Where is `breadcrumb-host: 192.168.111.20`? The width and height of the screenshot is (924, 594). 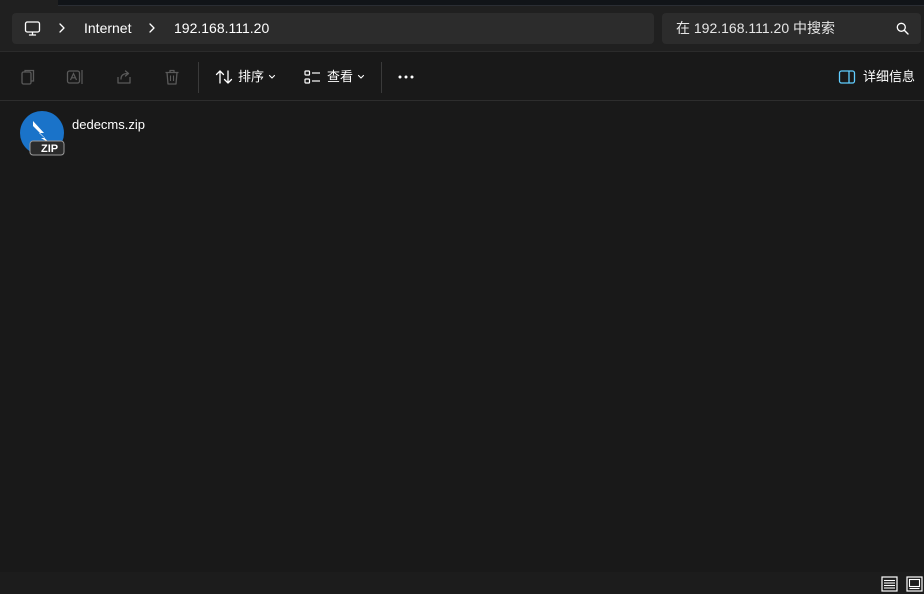 breadcrumb-host: 192.168.111.20 is located at coordinates (221, 28).